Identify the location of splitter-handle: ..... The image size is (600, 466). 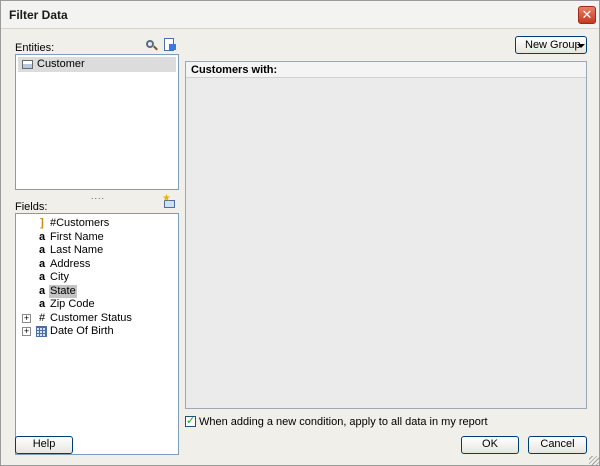
(98, 196).